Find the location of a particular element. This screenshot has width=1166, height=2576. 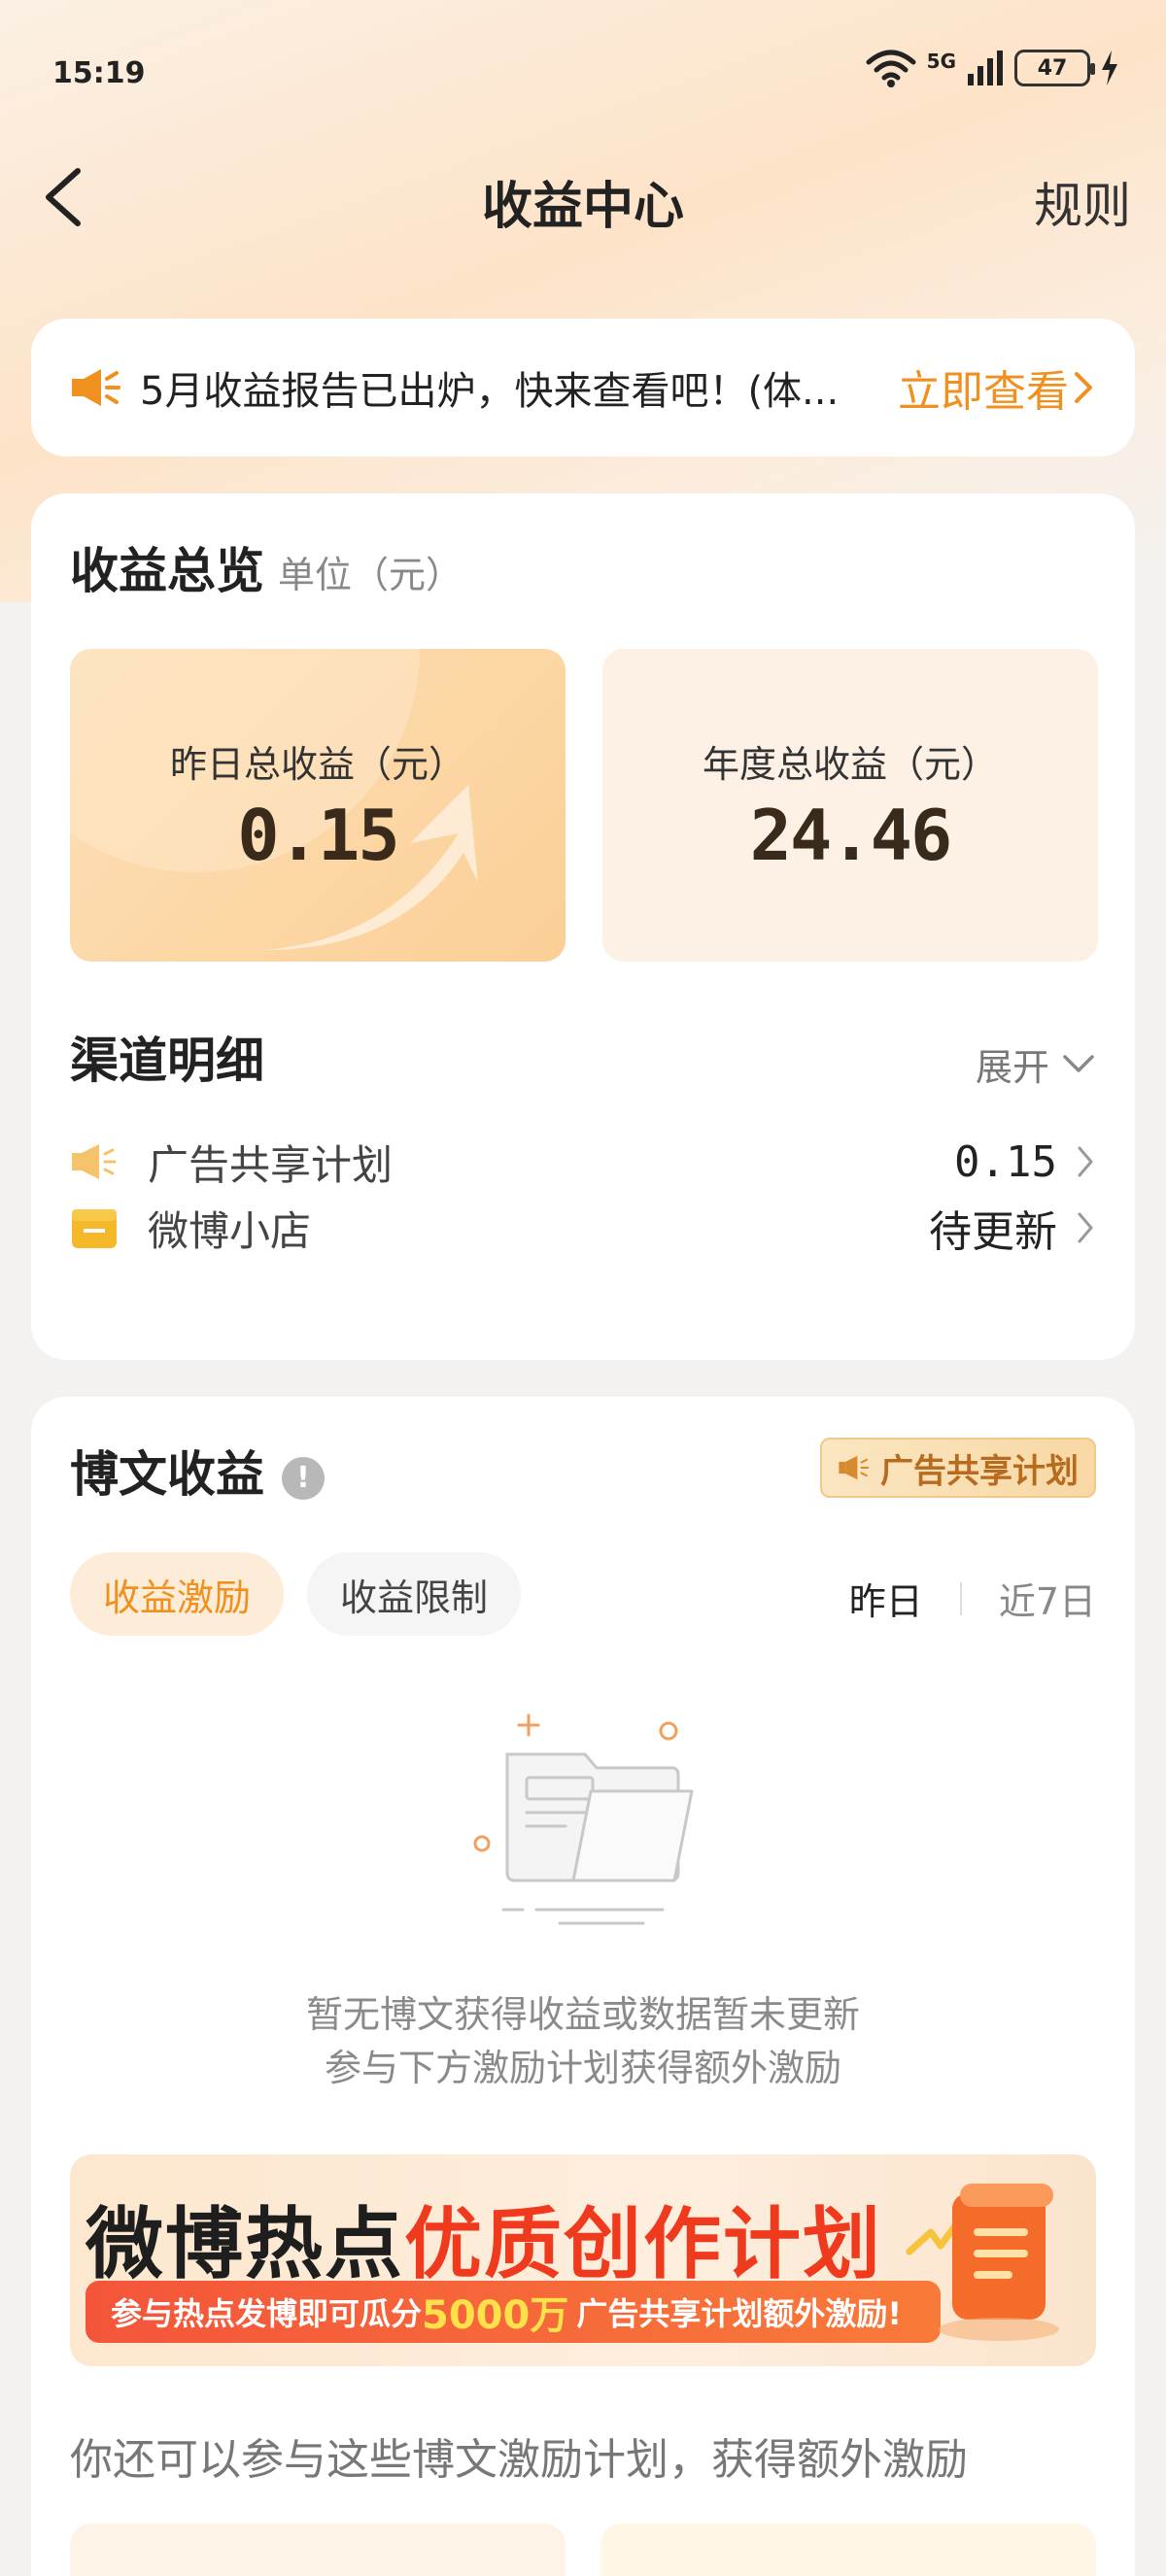

yesterday-earnings-box: 昨日总收益（元） 0.15 is located at coordinates (318, 805).